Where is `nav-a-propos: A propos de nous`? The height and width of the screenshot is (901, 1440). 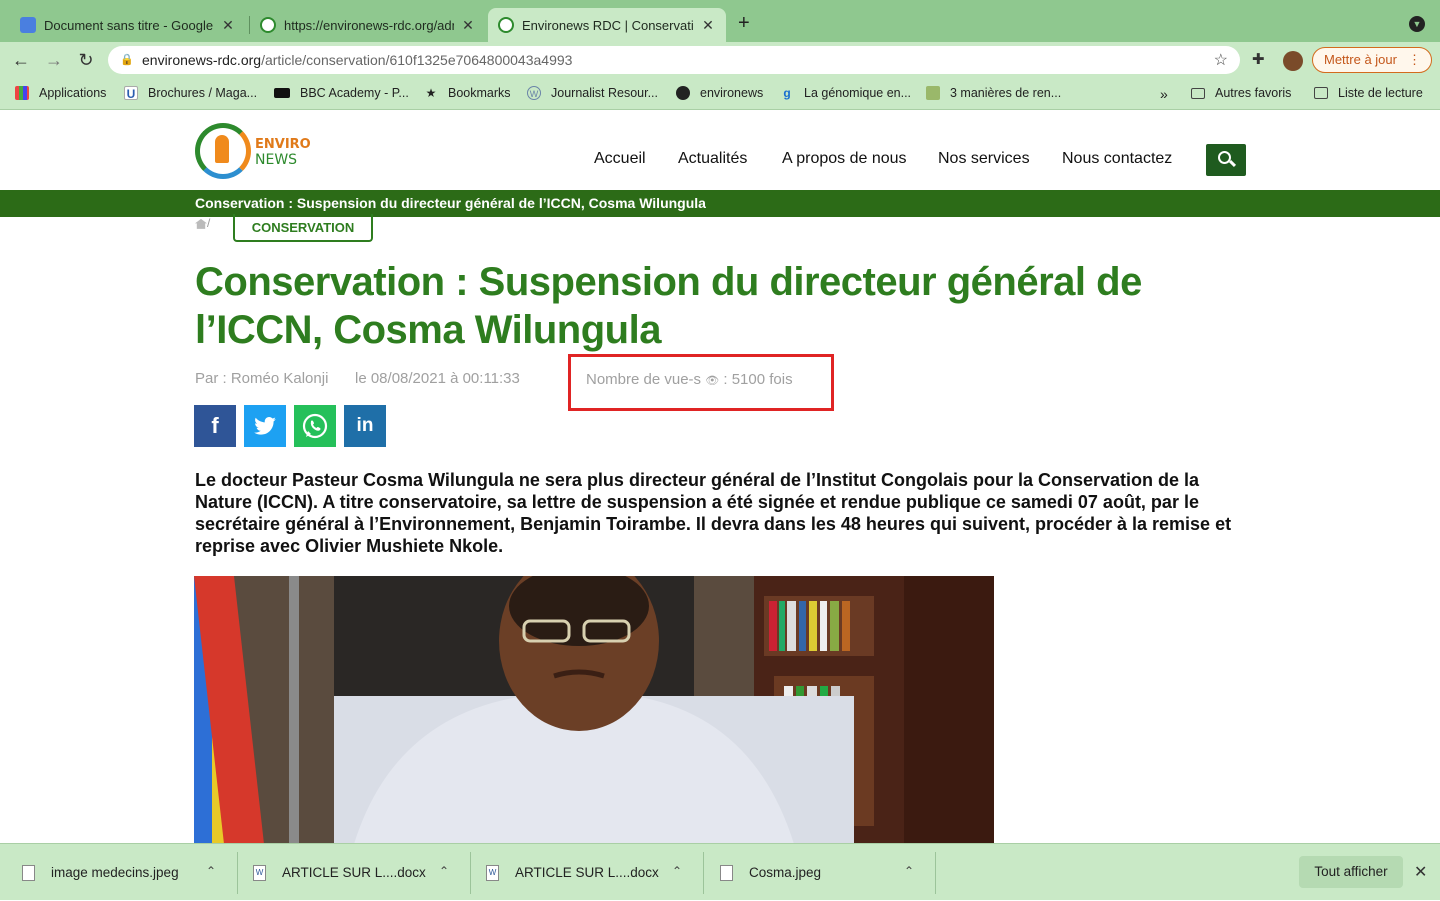 nav-a-propos: A propos de nous is located at coordinates (844, 159).